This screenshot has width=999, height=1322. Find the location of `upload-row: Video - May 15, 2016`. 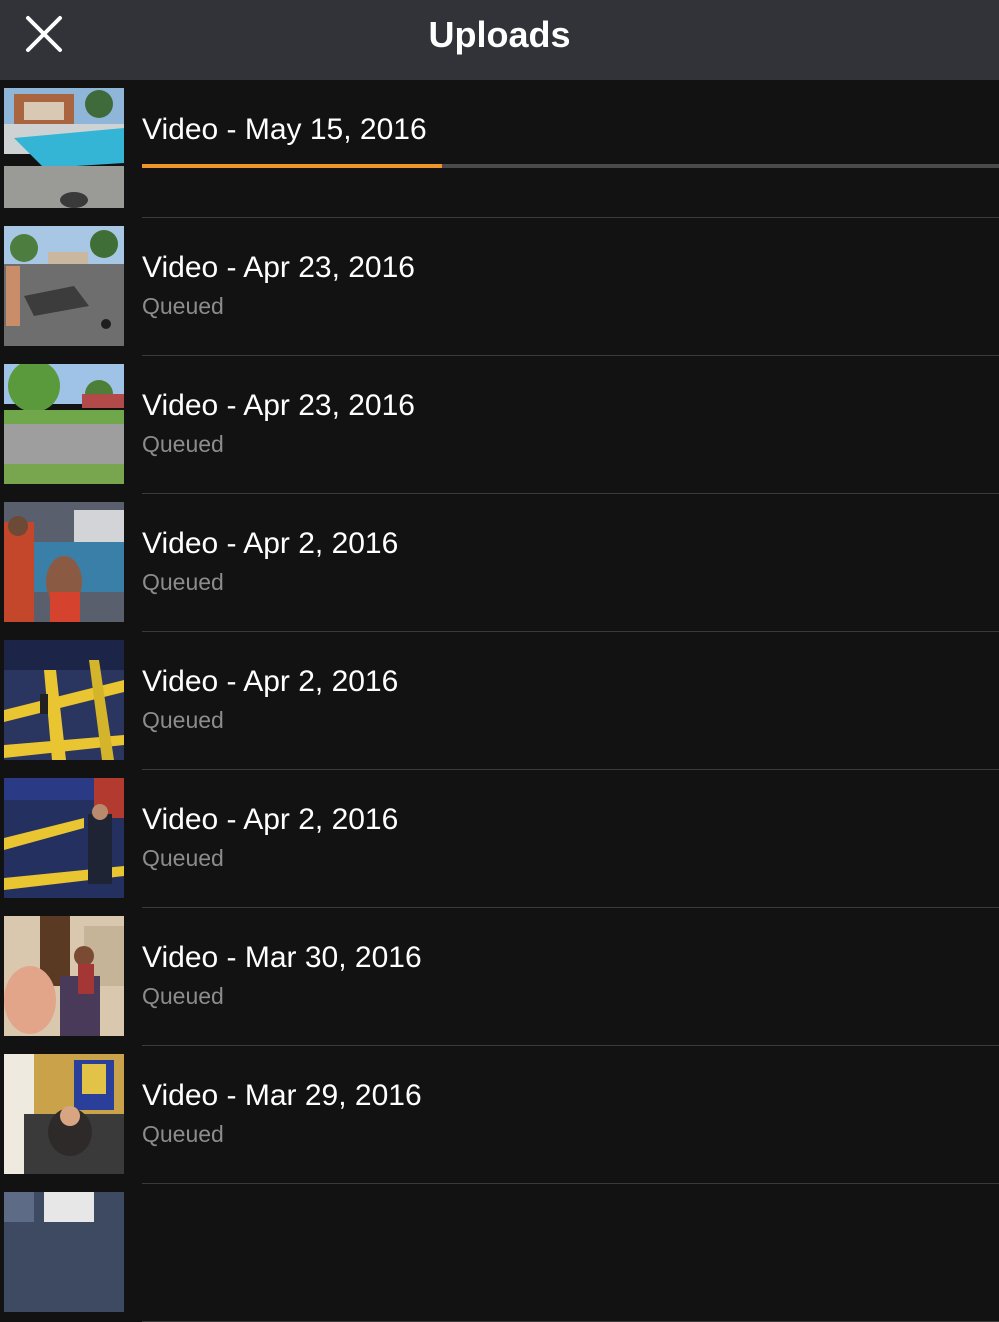

upload-row: Video - May 15, 2016 is located at coordinates (499, 149).